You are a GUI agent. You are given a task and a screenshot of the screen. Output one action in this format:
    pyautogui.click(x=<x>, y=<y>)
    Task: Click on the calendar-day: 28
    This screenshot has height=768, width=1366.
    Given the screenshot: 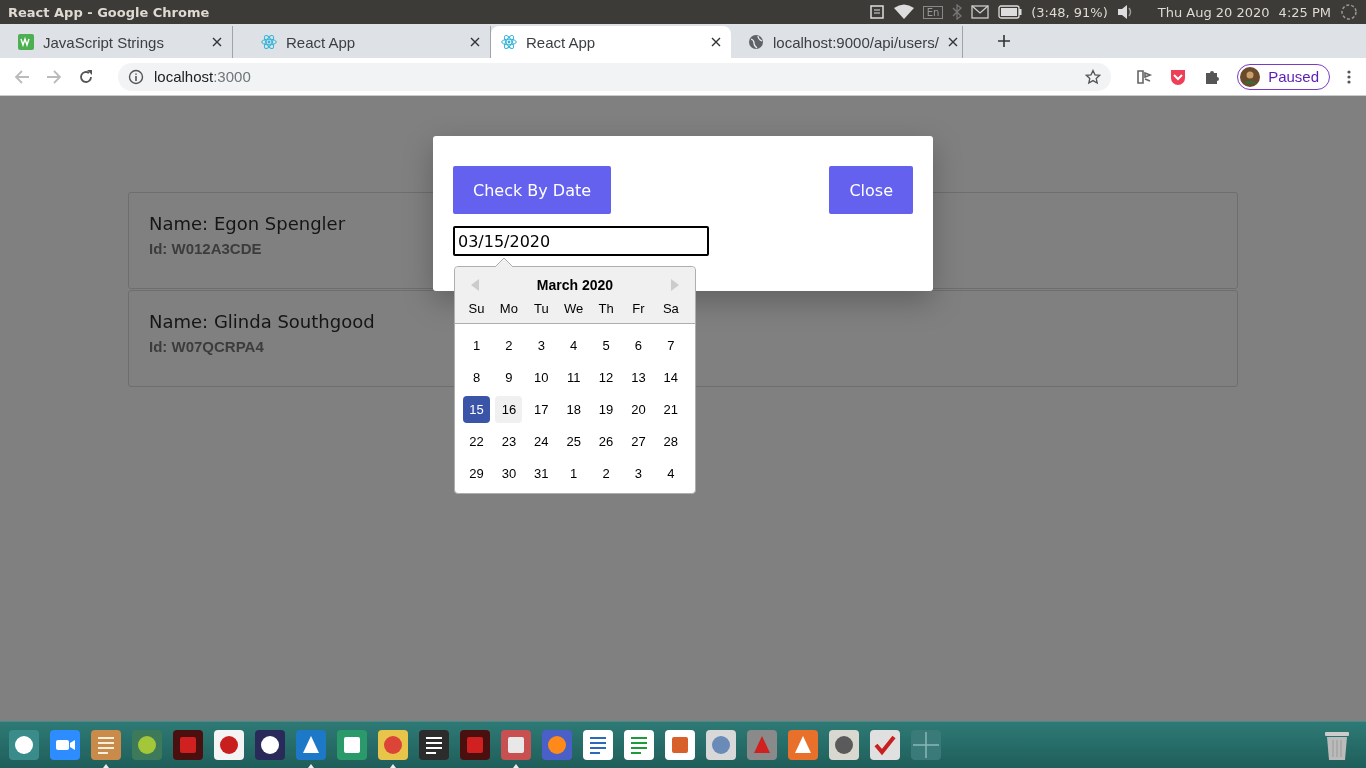 What is the action you would take?
    pyautogui.click(x=671, y=441)
    